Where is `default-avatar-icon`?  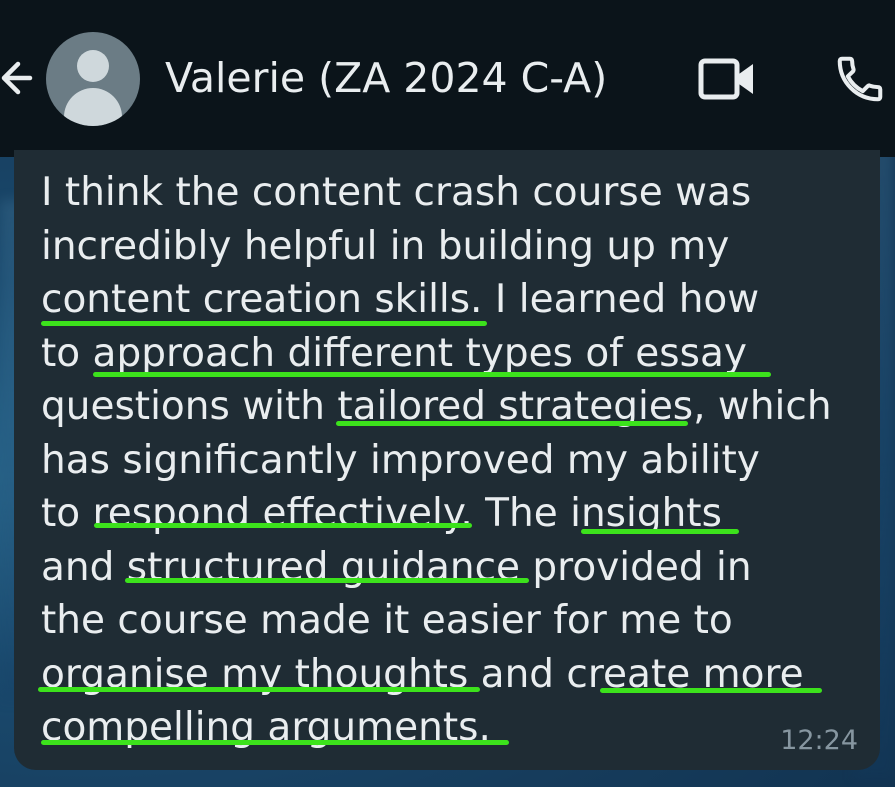 default-avatar-icon is located at coordinates (93, 79).